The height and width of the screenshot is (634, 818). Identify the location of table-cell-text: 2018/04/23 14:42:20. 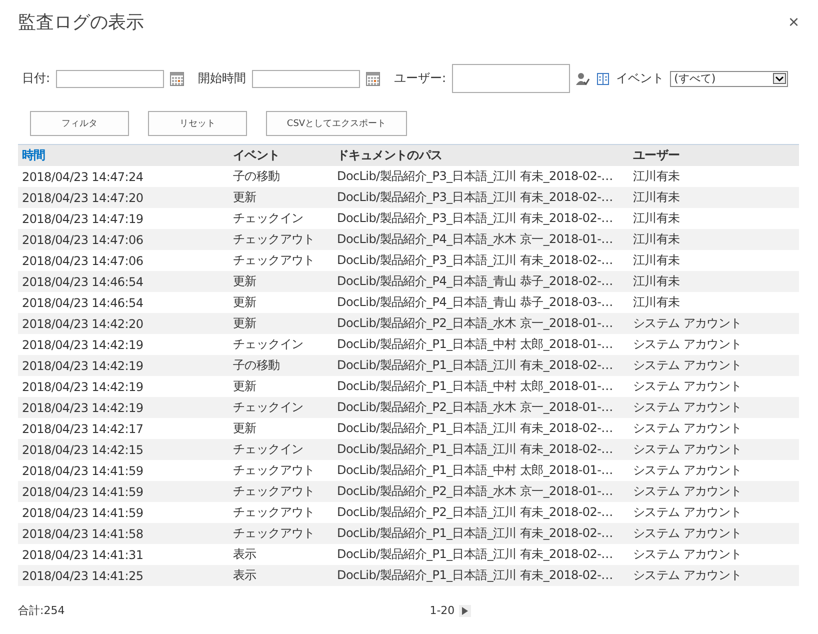
(83, 323).